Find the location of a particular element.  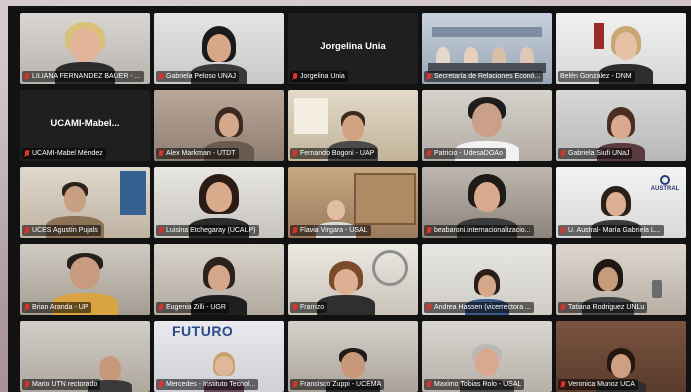

participant-display-name: Jorgelina Unia is located at coordinates (353, 46).